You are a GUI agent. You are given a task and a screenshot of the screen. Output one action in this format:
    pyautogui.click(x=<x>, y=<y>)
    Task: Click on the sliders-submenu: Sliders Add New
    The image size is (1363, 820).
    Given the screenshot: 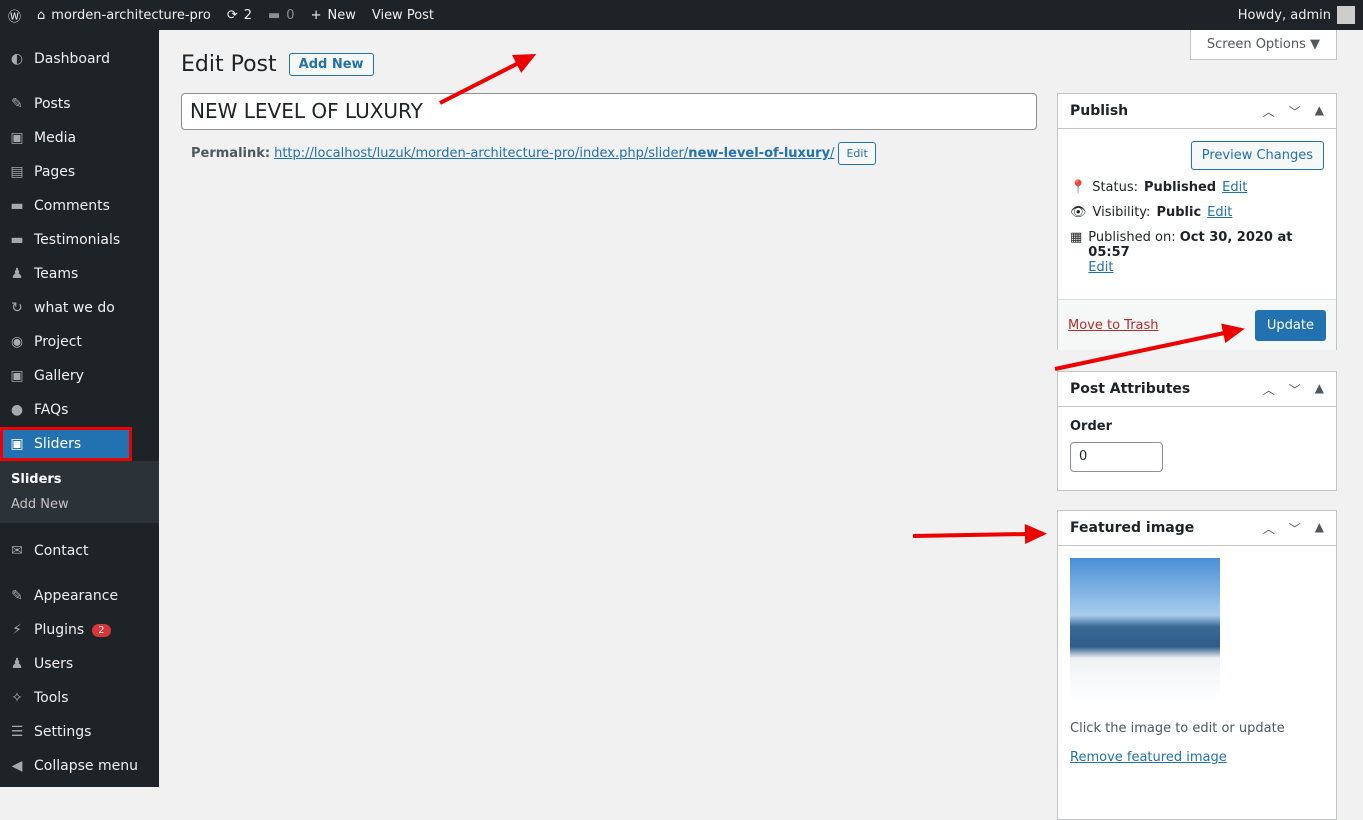 What is the action you would take?
    pyautogui.click(x=79, y=492)
    